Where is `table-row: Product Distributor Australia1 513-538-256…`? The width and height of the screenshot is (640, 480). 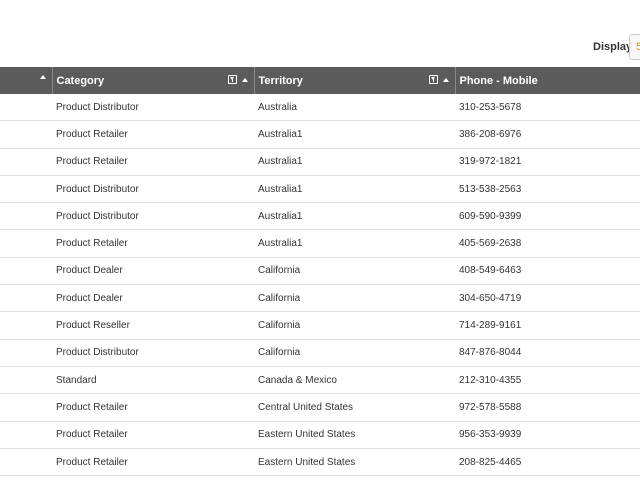
table-row: Product Distributor Australia1 513-538-256… is located at coordinates (320, 189).